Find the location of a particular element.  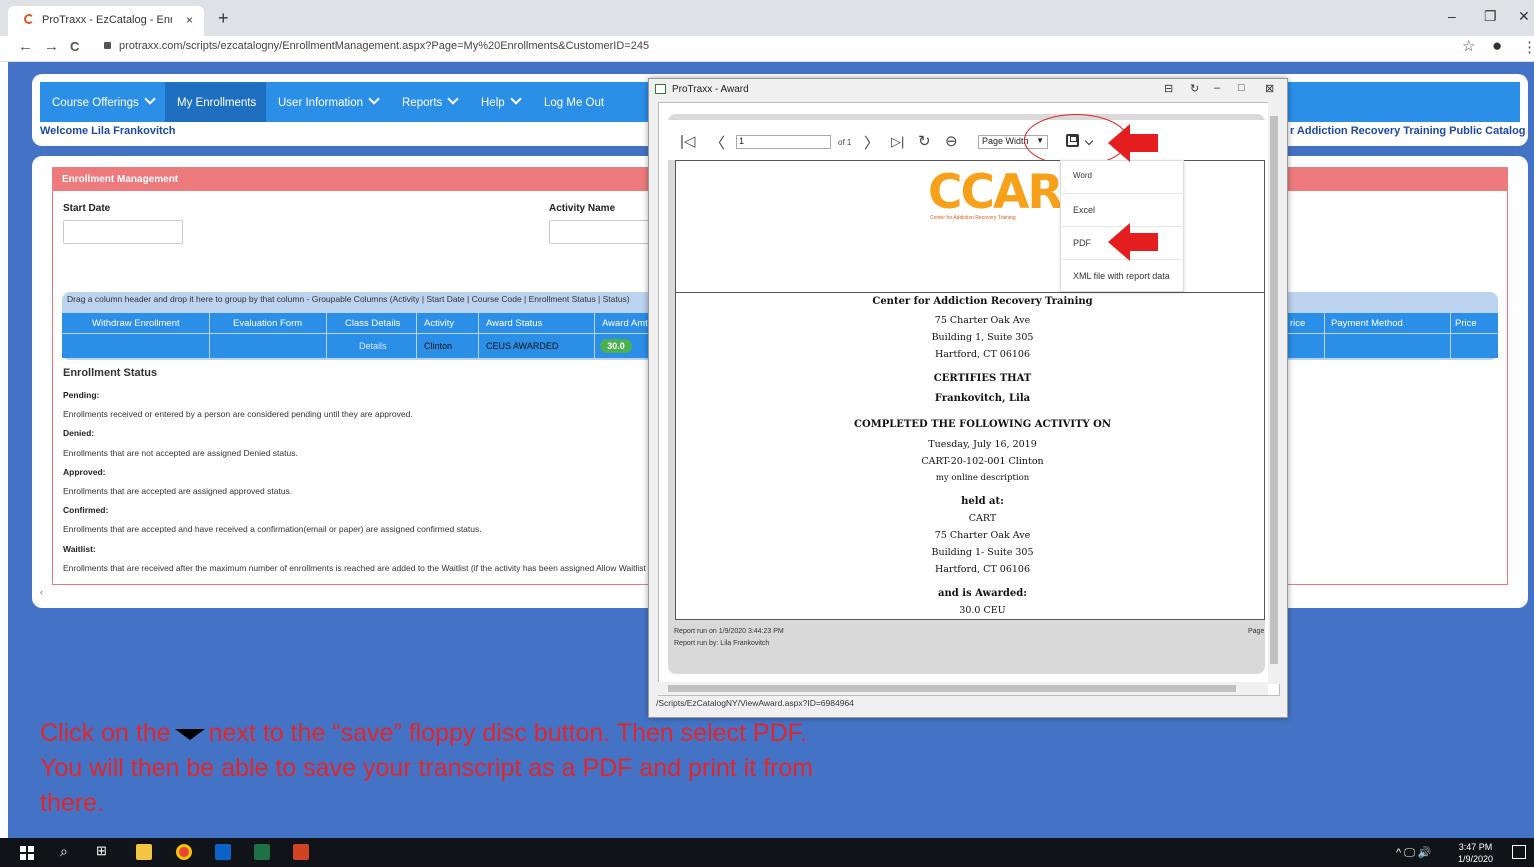

dropdown-arrow-icon is located at coordinates (189, 734).